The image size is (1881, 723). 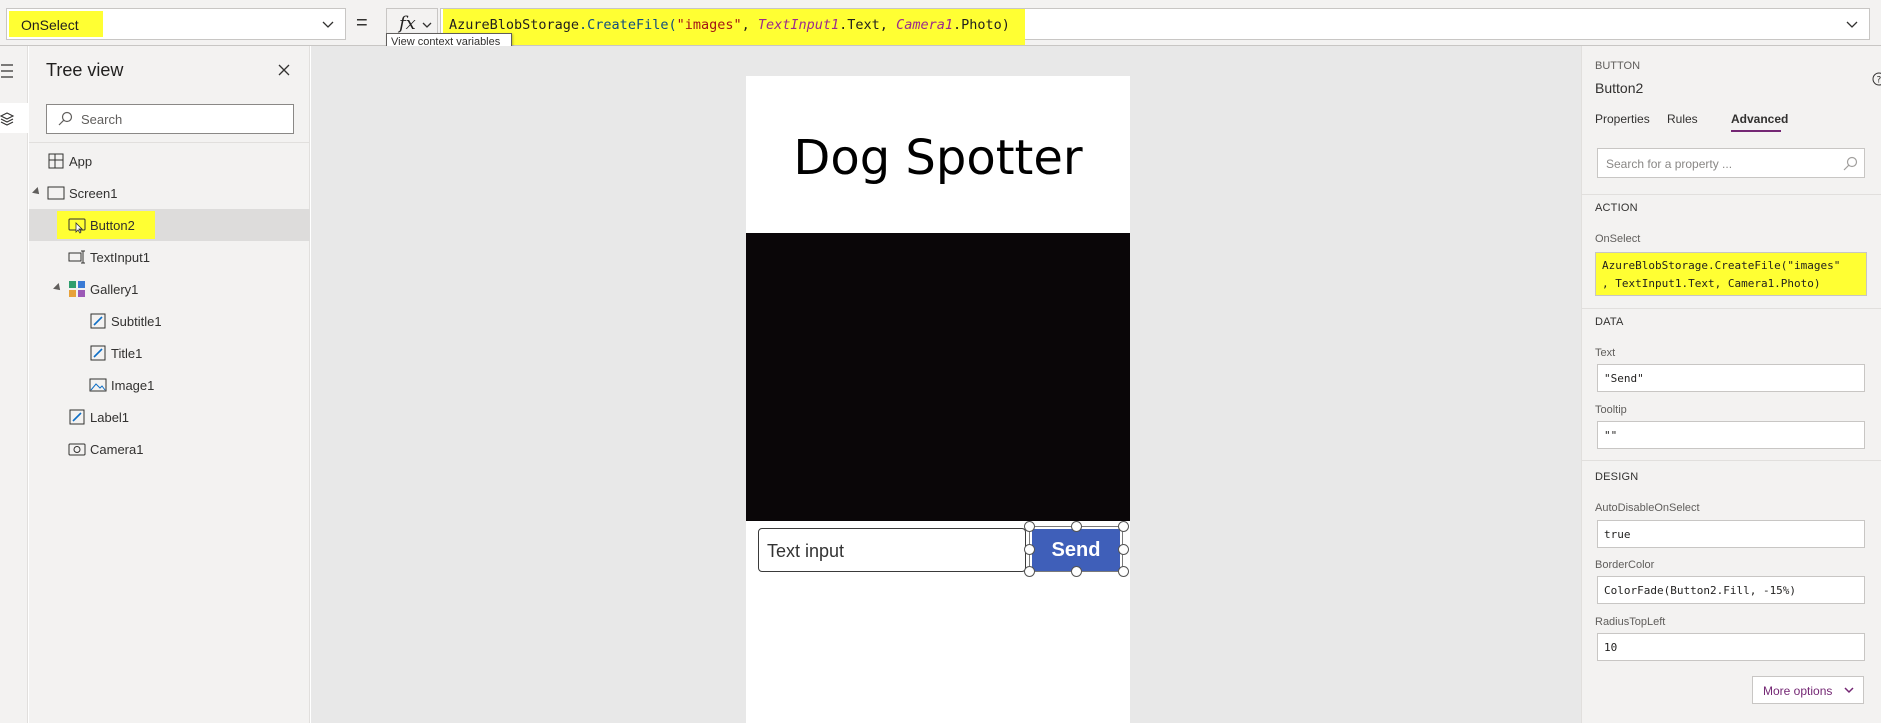 I want to click on camera-control, so click(x=938, y=377).